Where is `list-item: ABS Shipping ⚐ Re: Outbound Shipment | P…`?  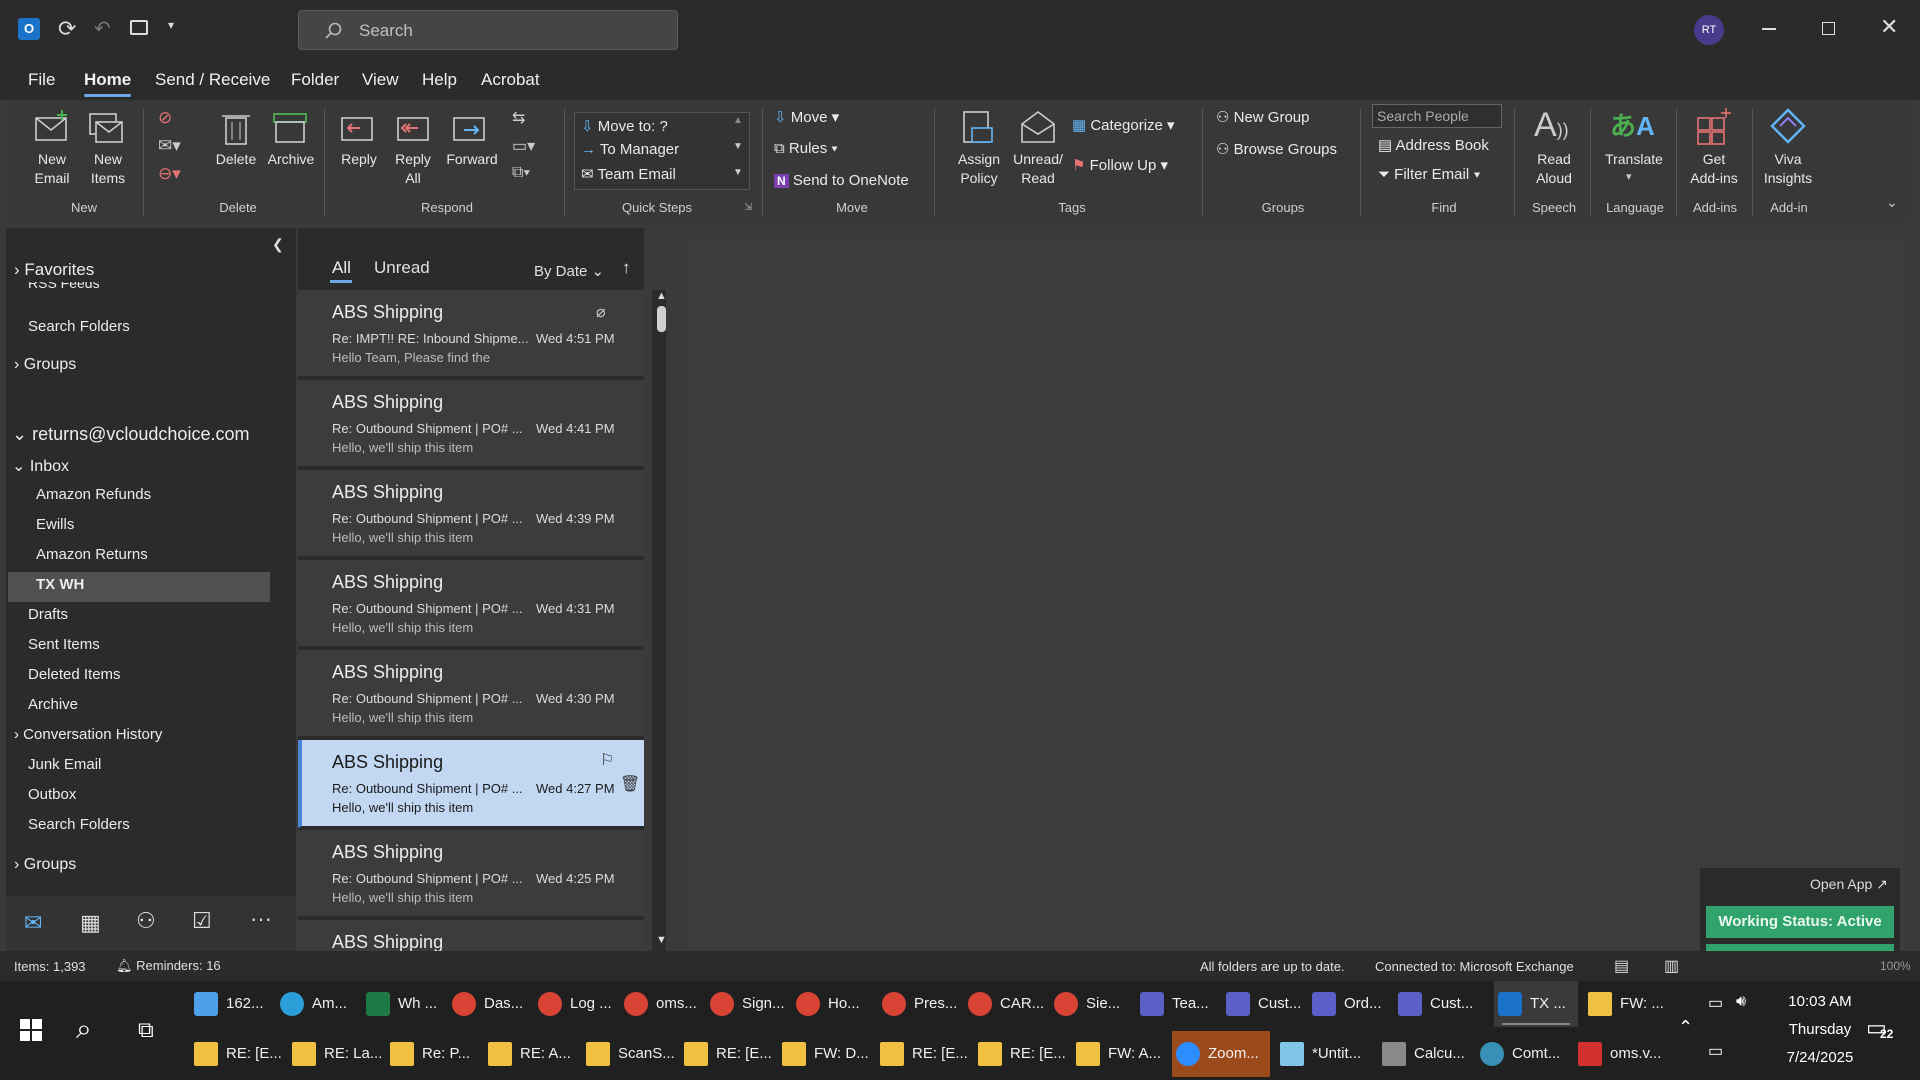
list-item: ABS Shipping ⚐ Re: Outbound Shipment | P… is located at coordinates (471, 784).